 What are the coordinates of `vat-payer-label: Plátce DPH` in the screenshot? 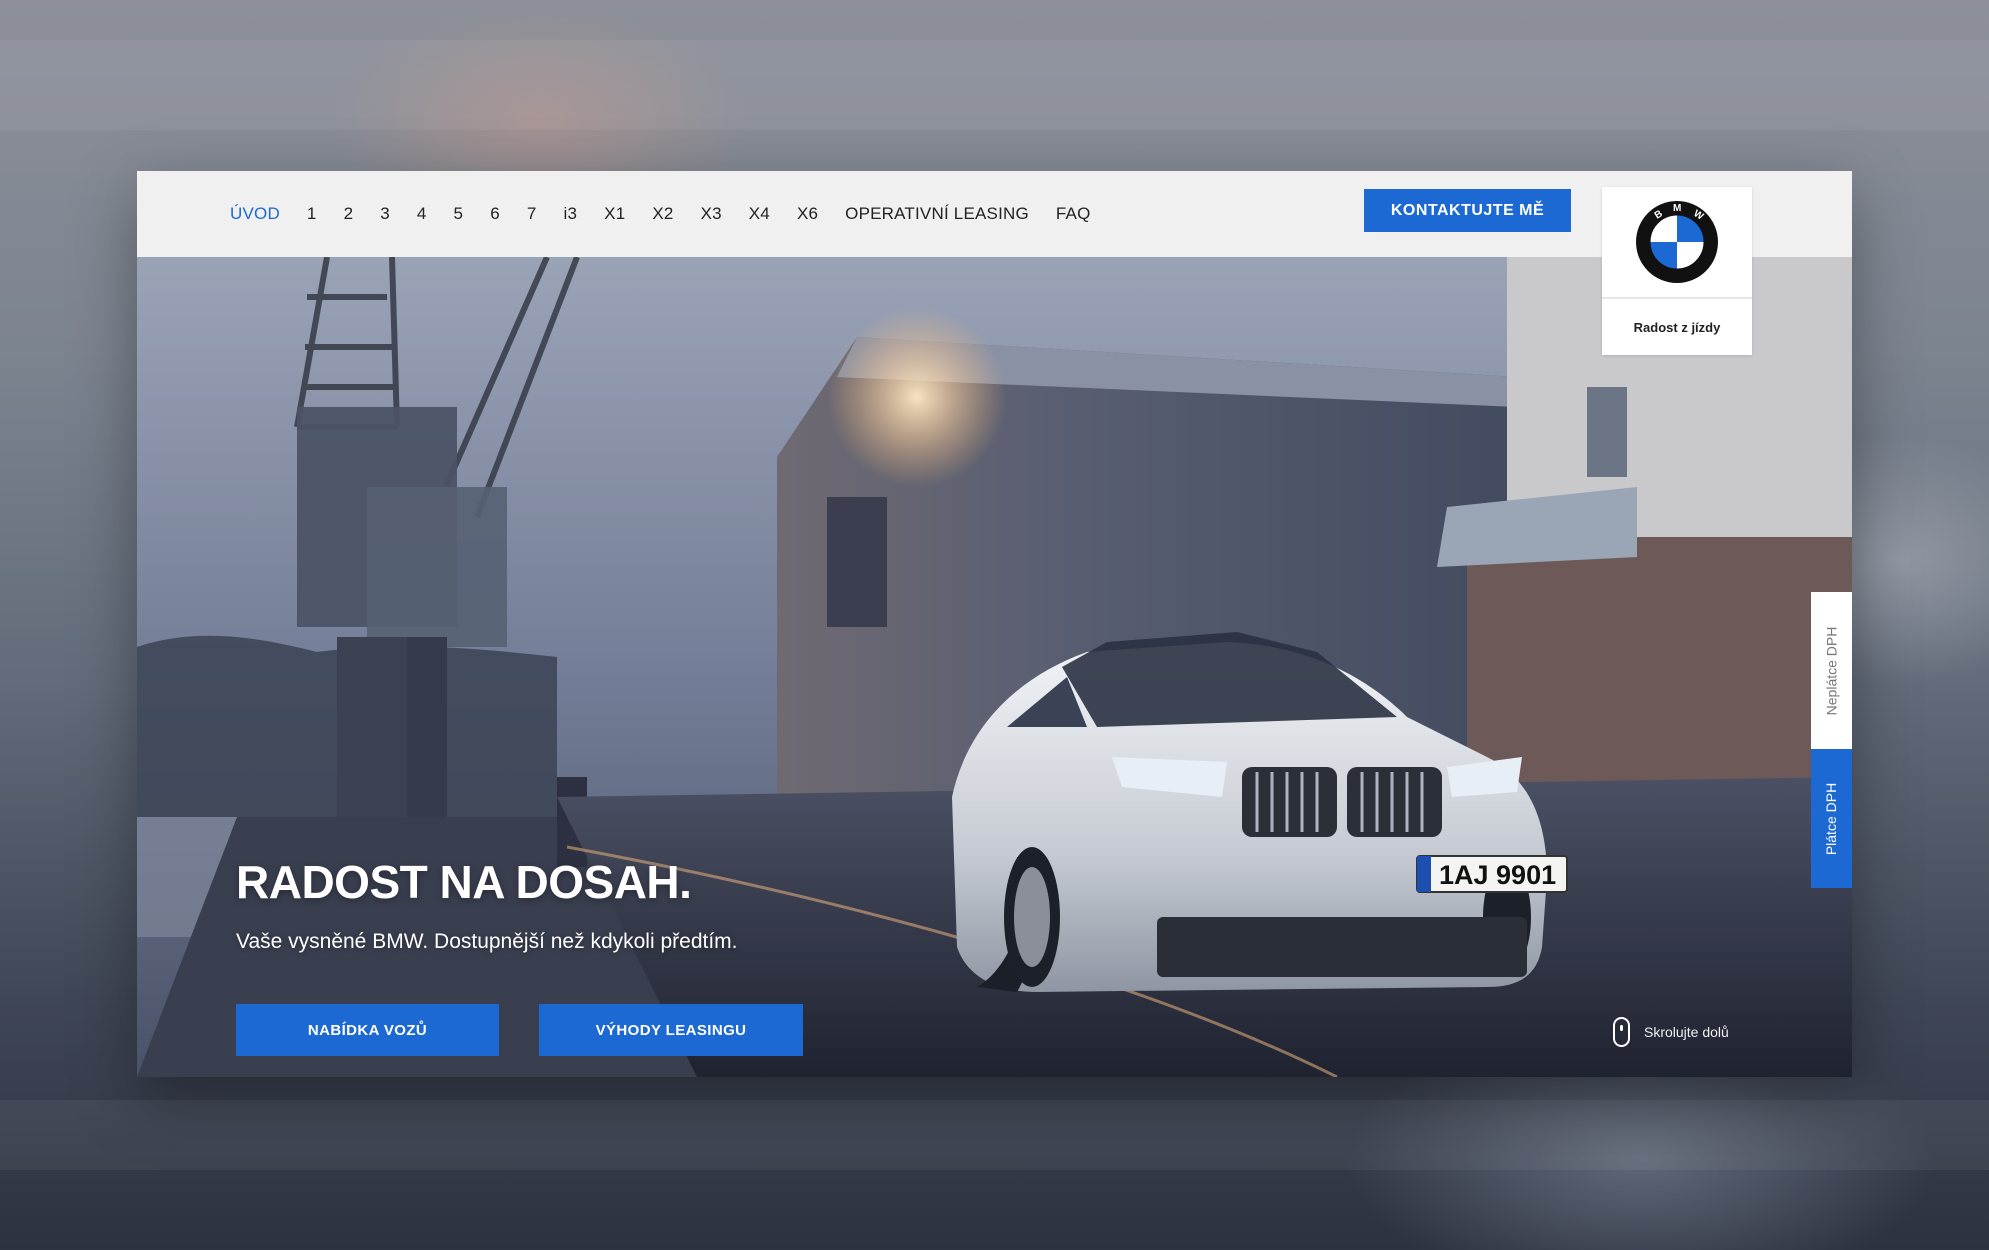 It's located at (1831, 818).